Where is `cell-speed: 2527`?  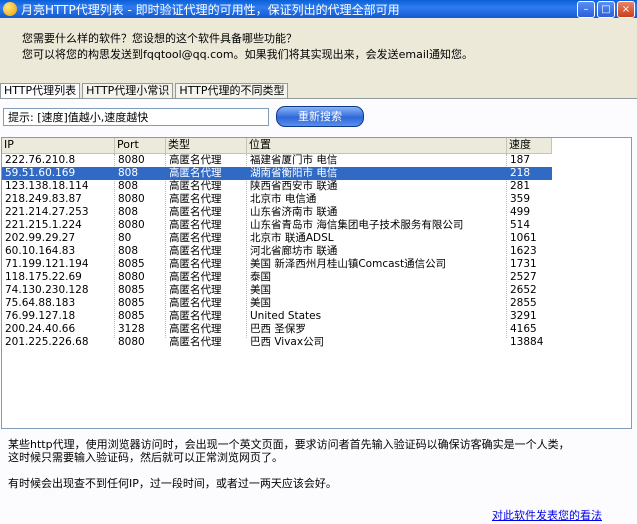 cell-speed: 2527 is located at coordinates (523, 277).